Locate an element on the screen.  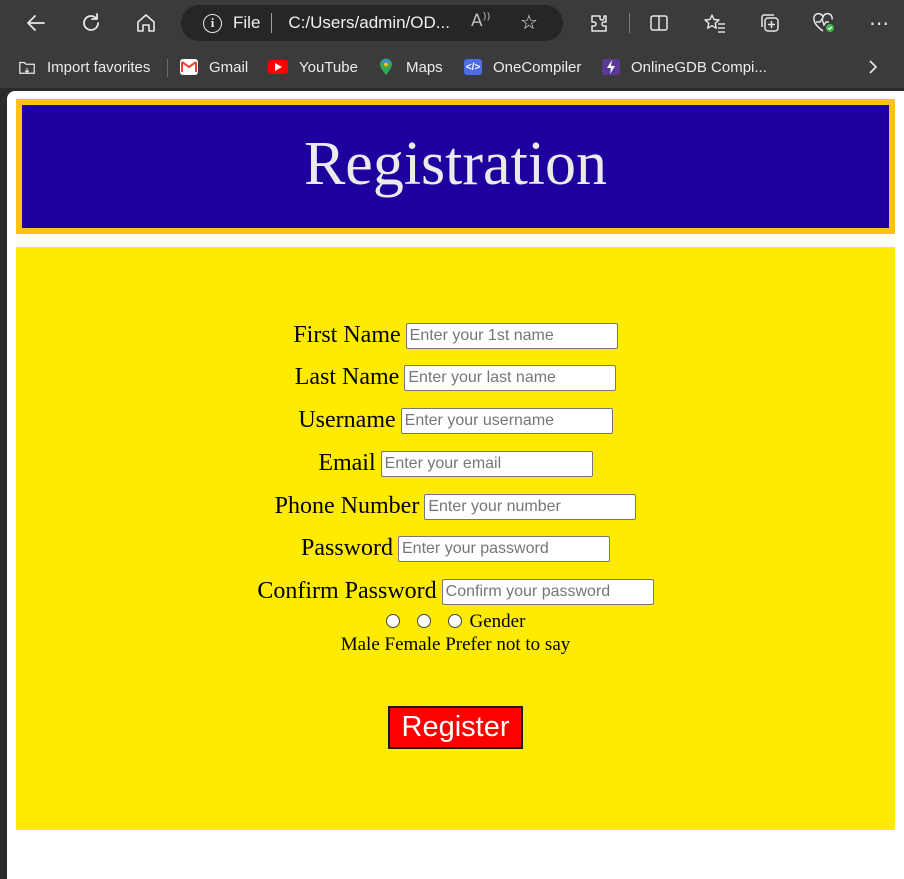
favorite-gmail: Gmail is located at coordinates (214, 67).